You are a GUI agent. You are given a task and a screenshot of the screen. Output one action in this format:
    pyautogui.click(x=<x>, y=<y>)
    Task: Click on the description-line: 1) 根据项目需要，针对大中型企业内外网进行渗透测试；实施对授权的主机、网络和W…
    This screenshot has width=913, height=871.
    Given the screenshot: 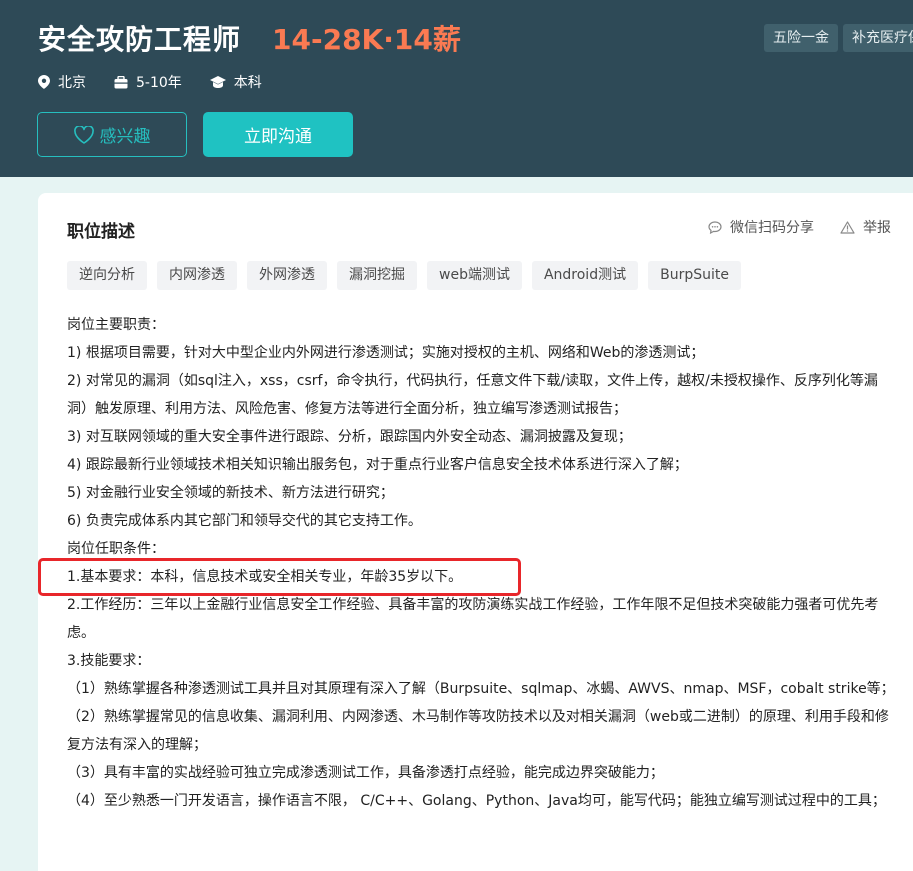 What is the action you would take?
    pyautogui.click(x=386, y=353)
    